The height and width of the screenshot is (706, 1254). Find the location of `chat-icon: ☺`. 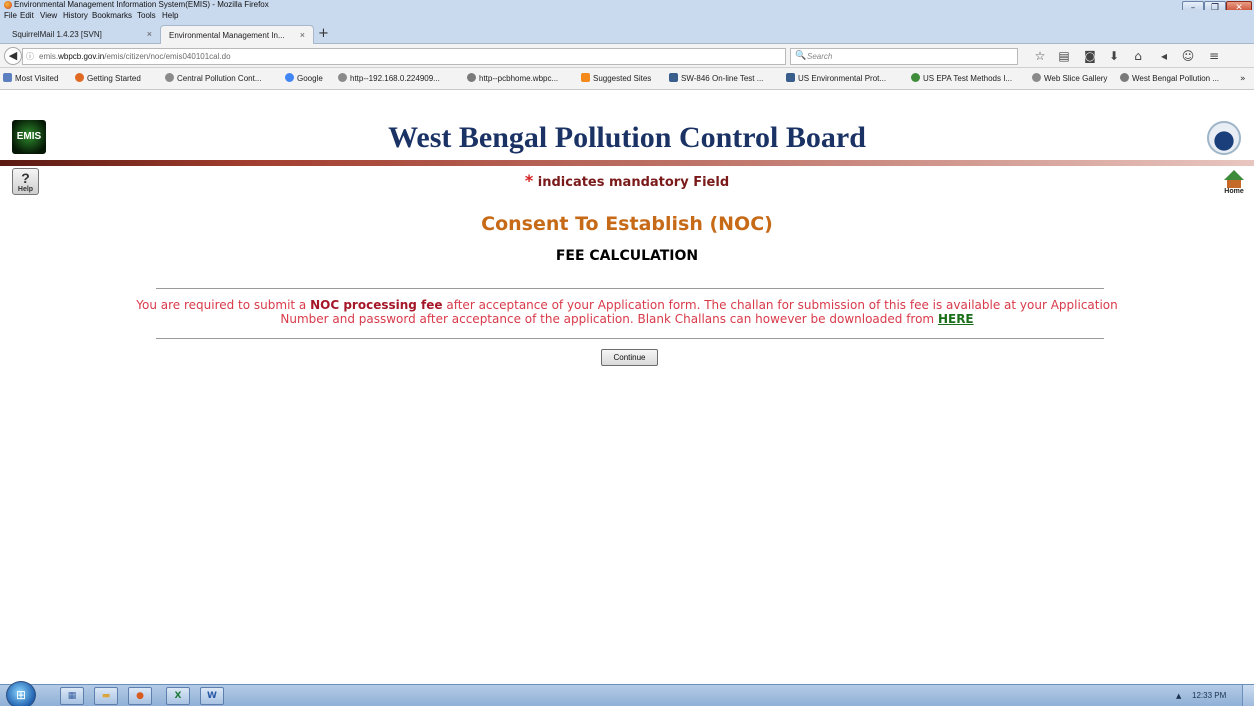

chat-icon: ☺ is located at coordinates (1188, 56).